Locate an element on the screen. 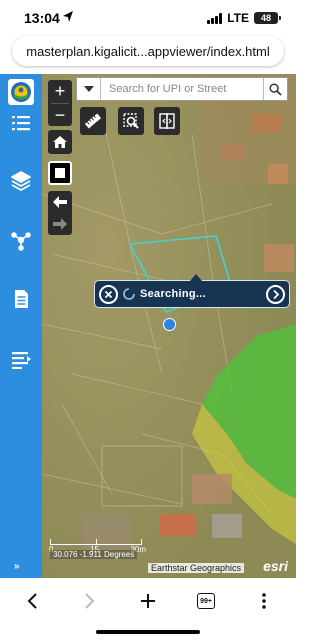 This screenshot has width=320, height=640. zoom-control: + − is located at coordinates (60, 103).